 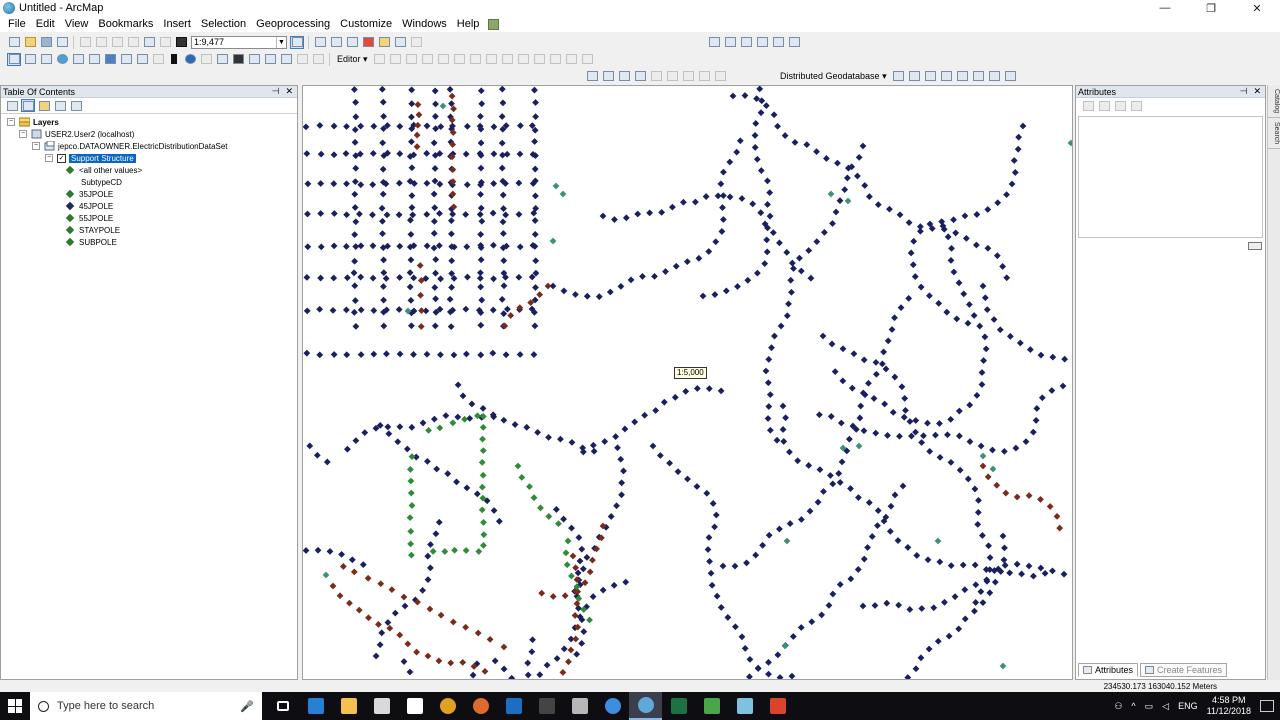 I want to click on fixed-zoom-out-icon, so click(x=94, y=59).